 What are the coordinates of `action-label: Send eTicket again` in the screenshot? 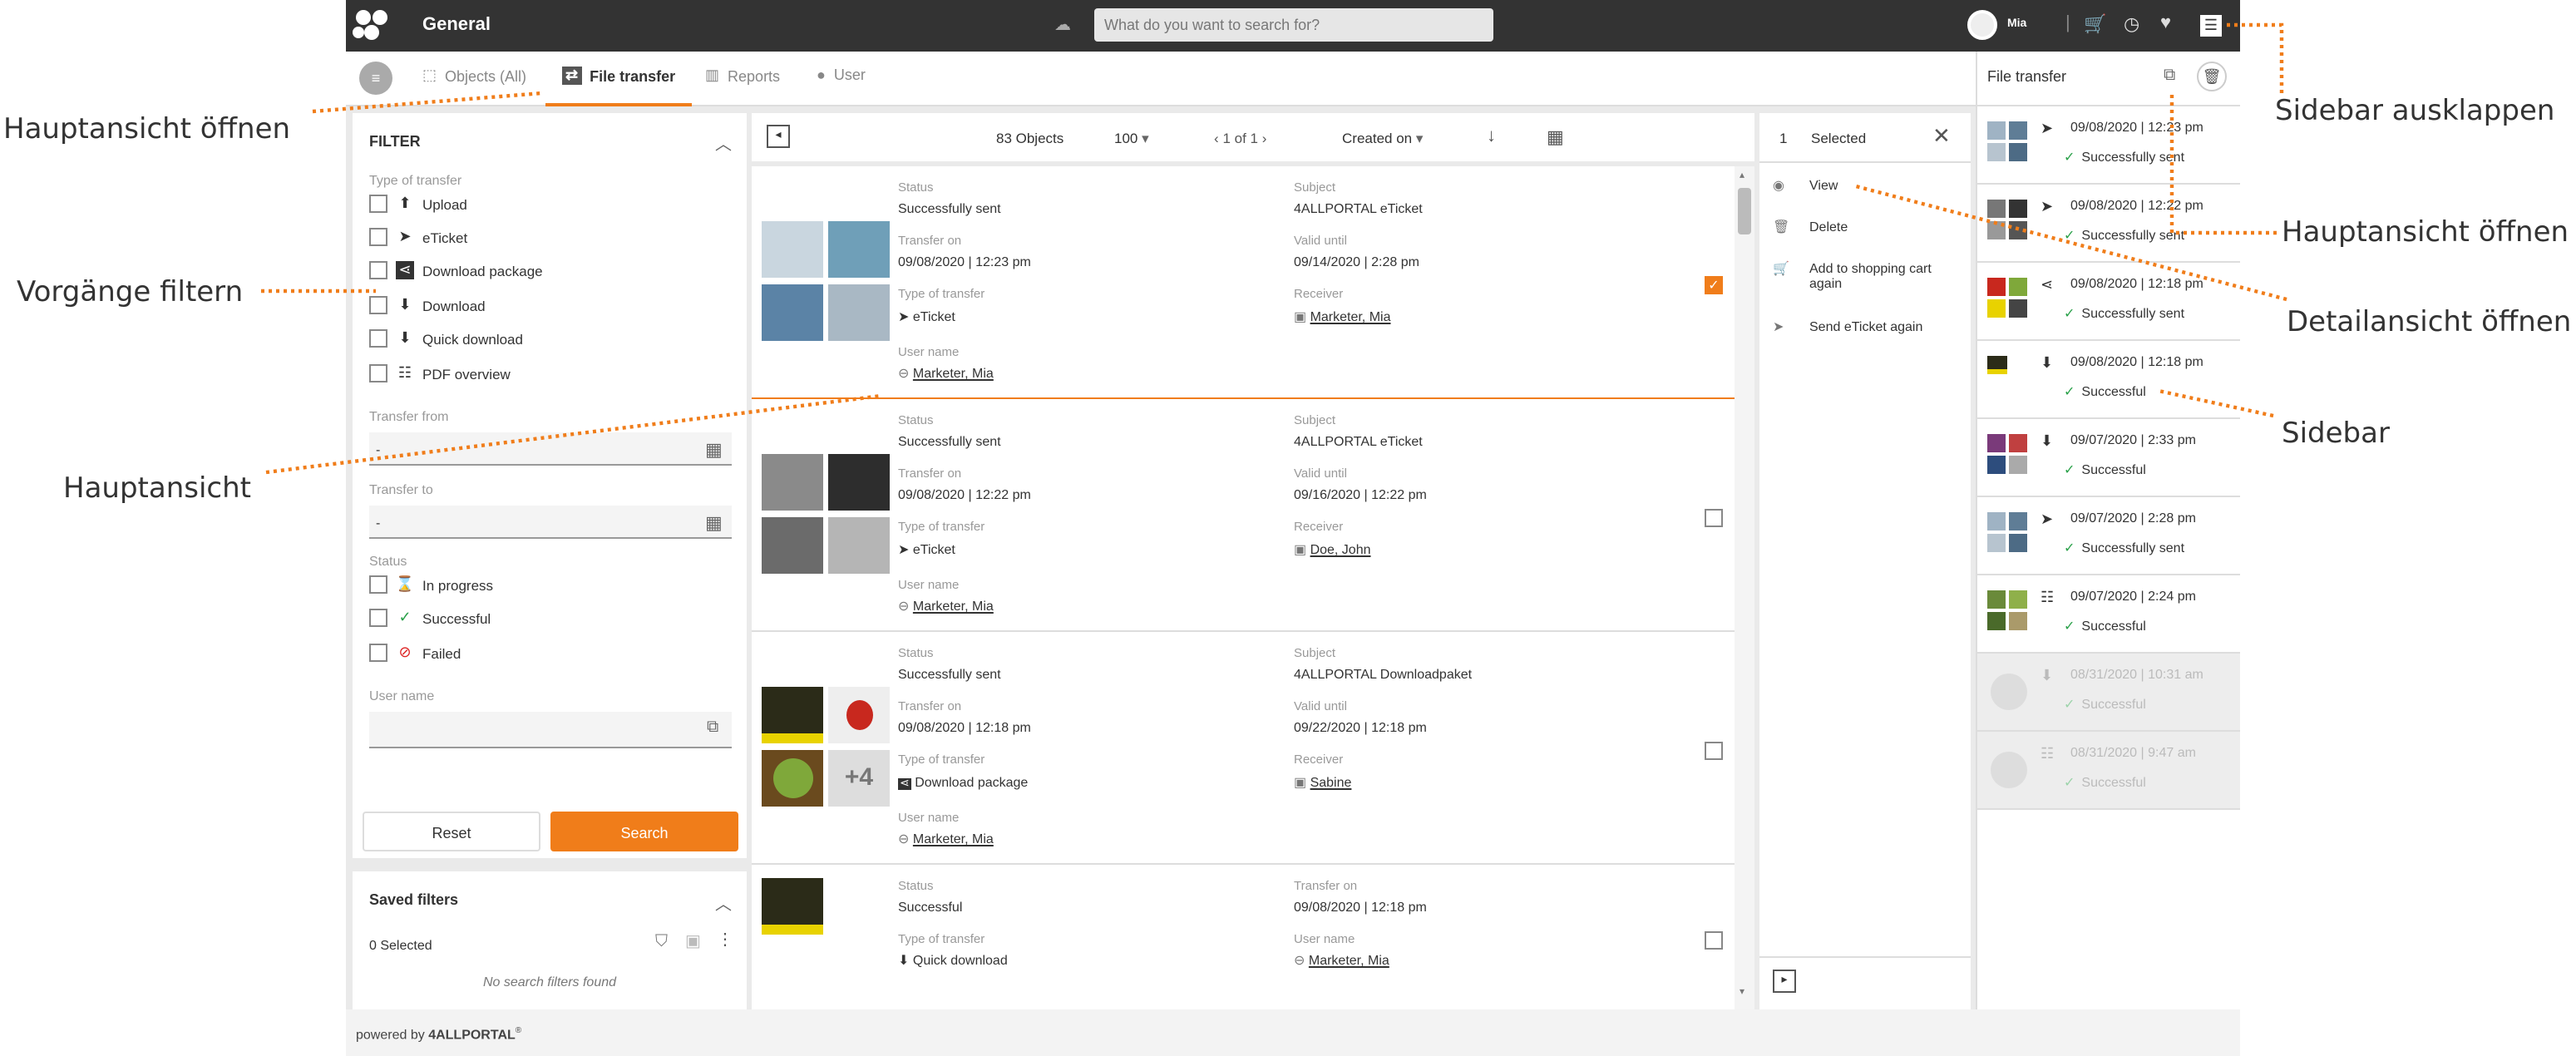 It's located at (1866, 326).